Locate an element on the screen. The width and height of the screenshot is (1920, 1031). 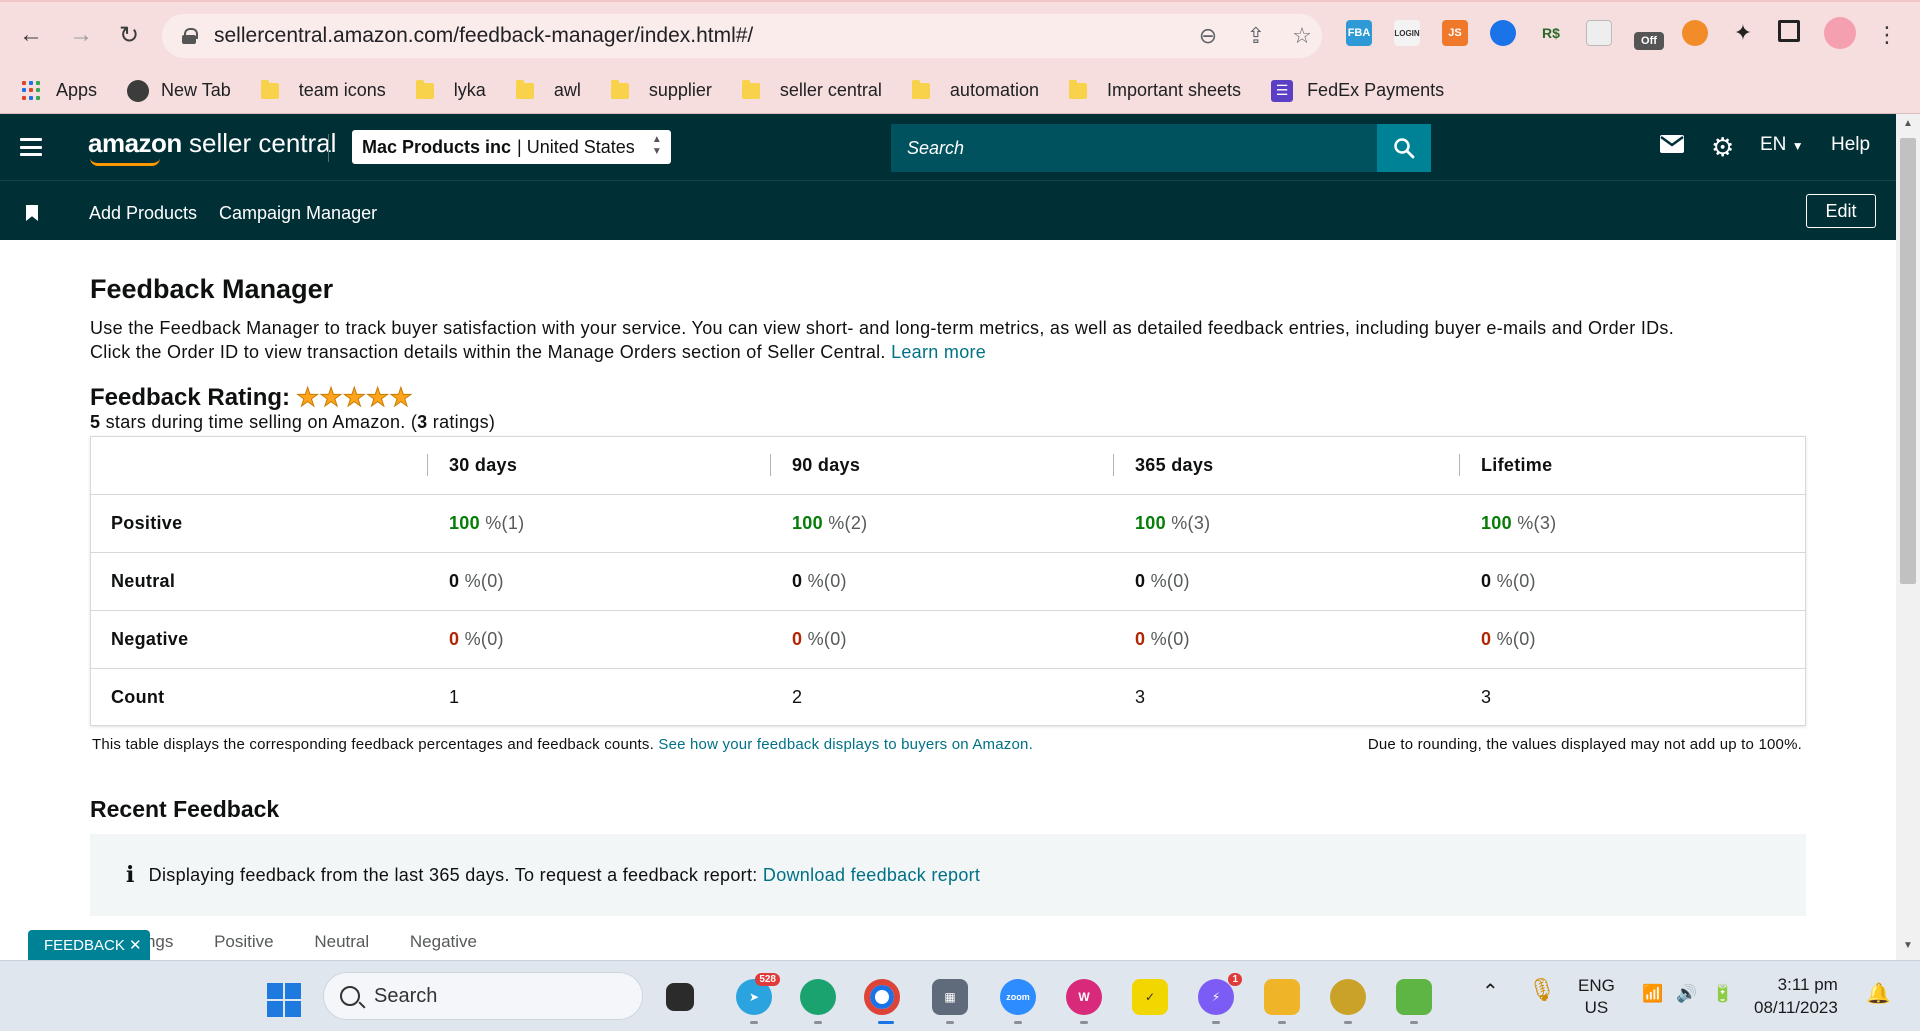
table-cell: 100 %(1) is located at coordinates (487, 523).